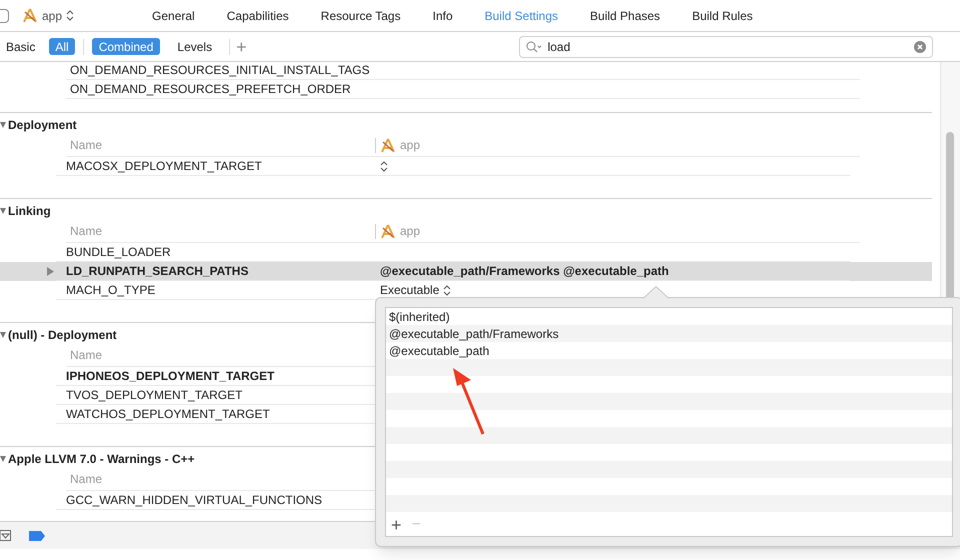 The image size is (960, 560). I want to click on setting-name: GCC_WARN_HIDDEN_VIRTUAL_FUNCTIONS, so click(194, 500).